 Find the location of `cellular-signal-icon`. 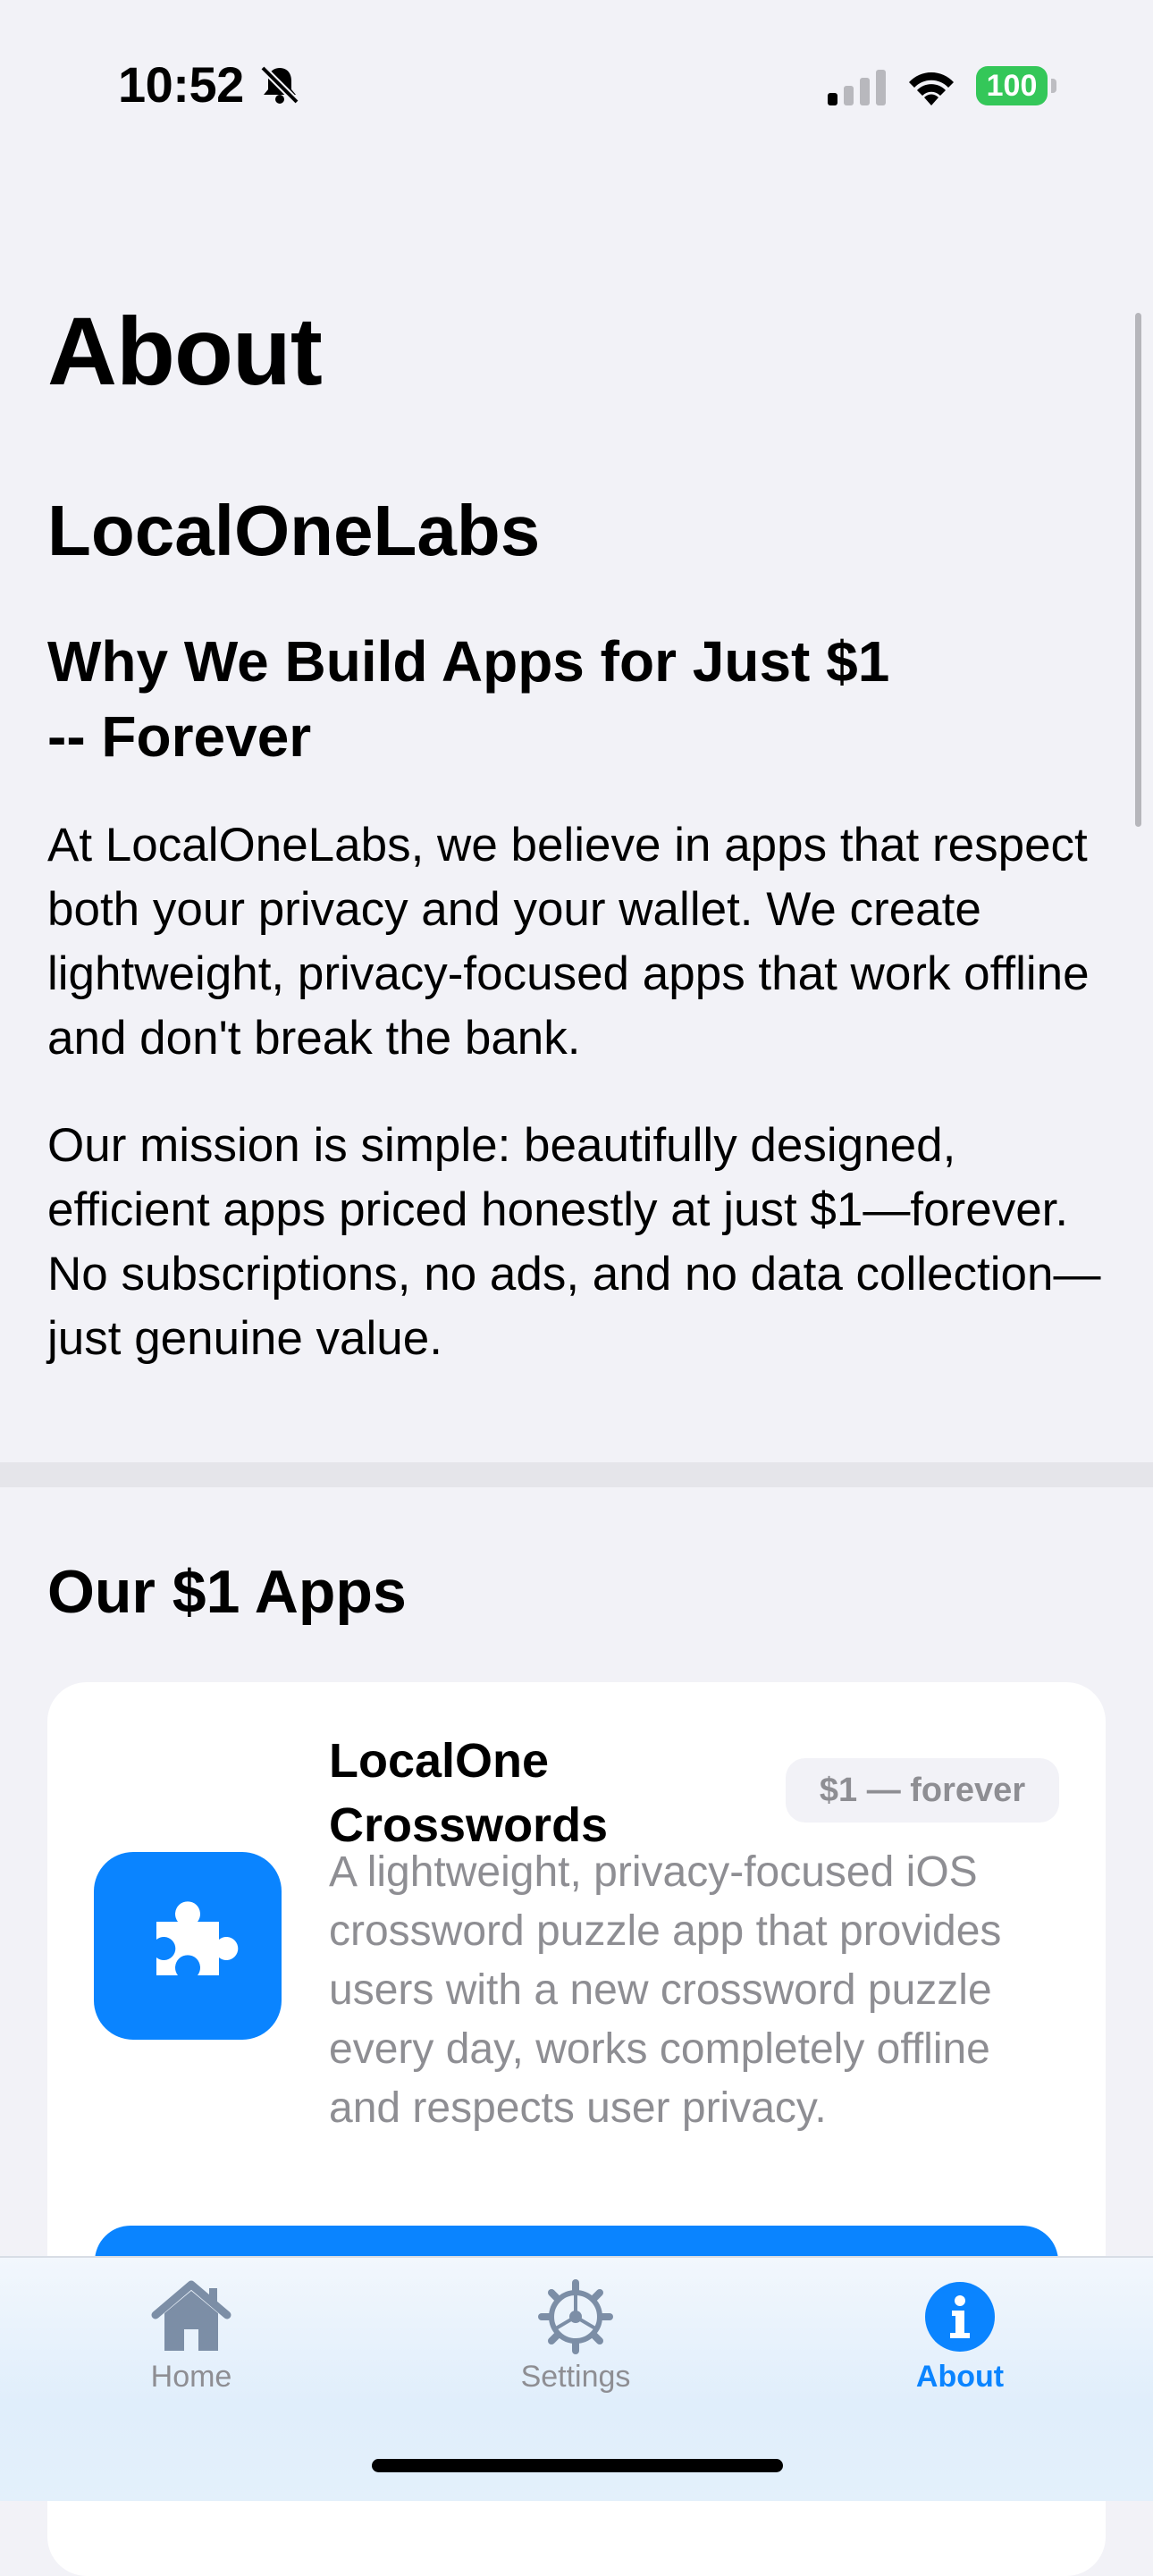

cellular-signal-icon is located at coordinates (857, 88).